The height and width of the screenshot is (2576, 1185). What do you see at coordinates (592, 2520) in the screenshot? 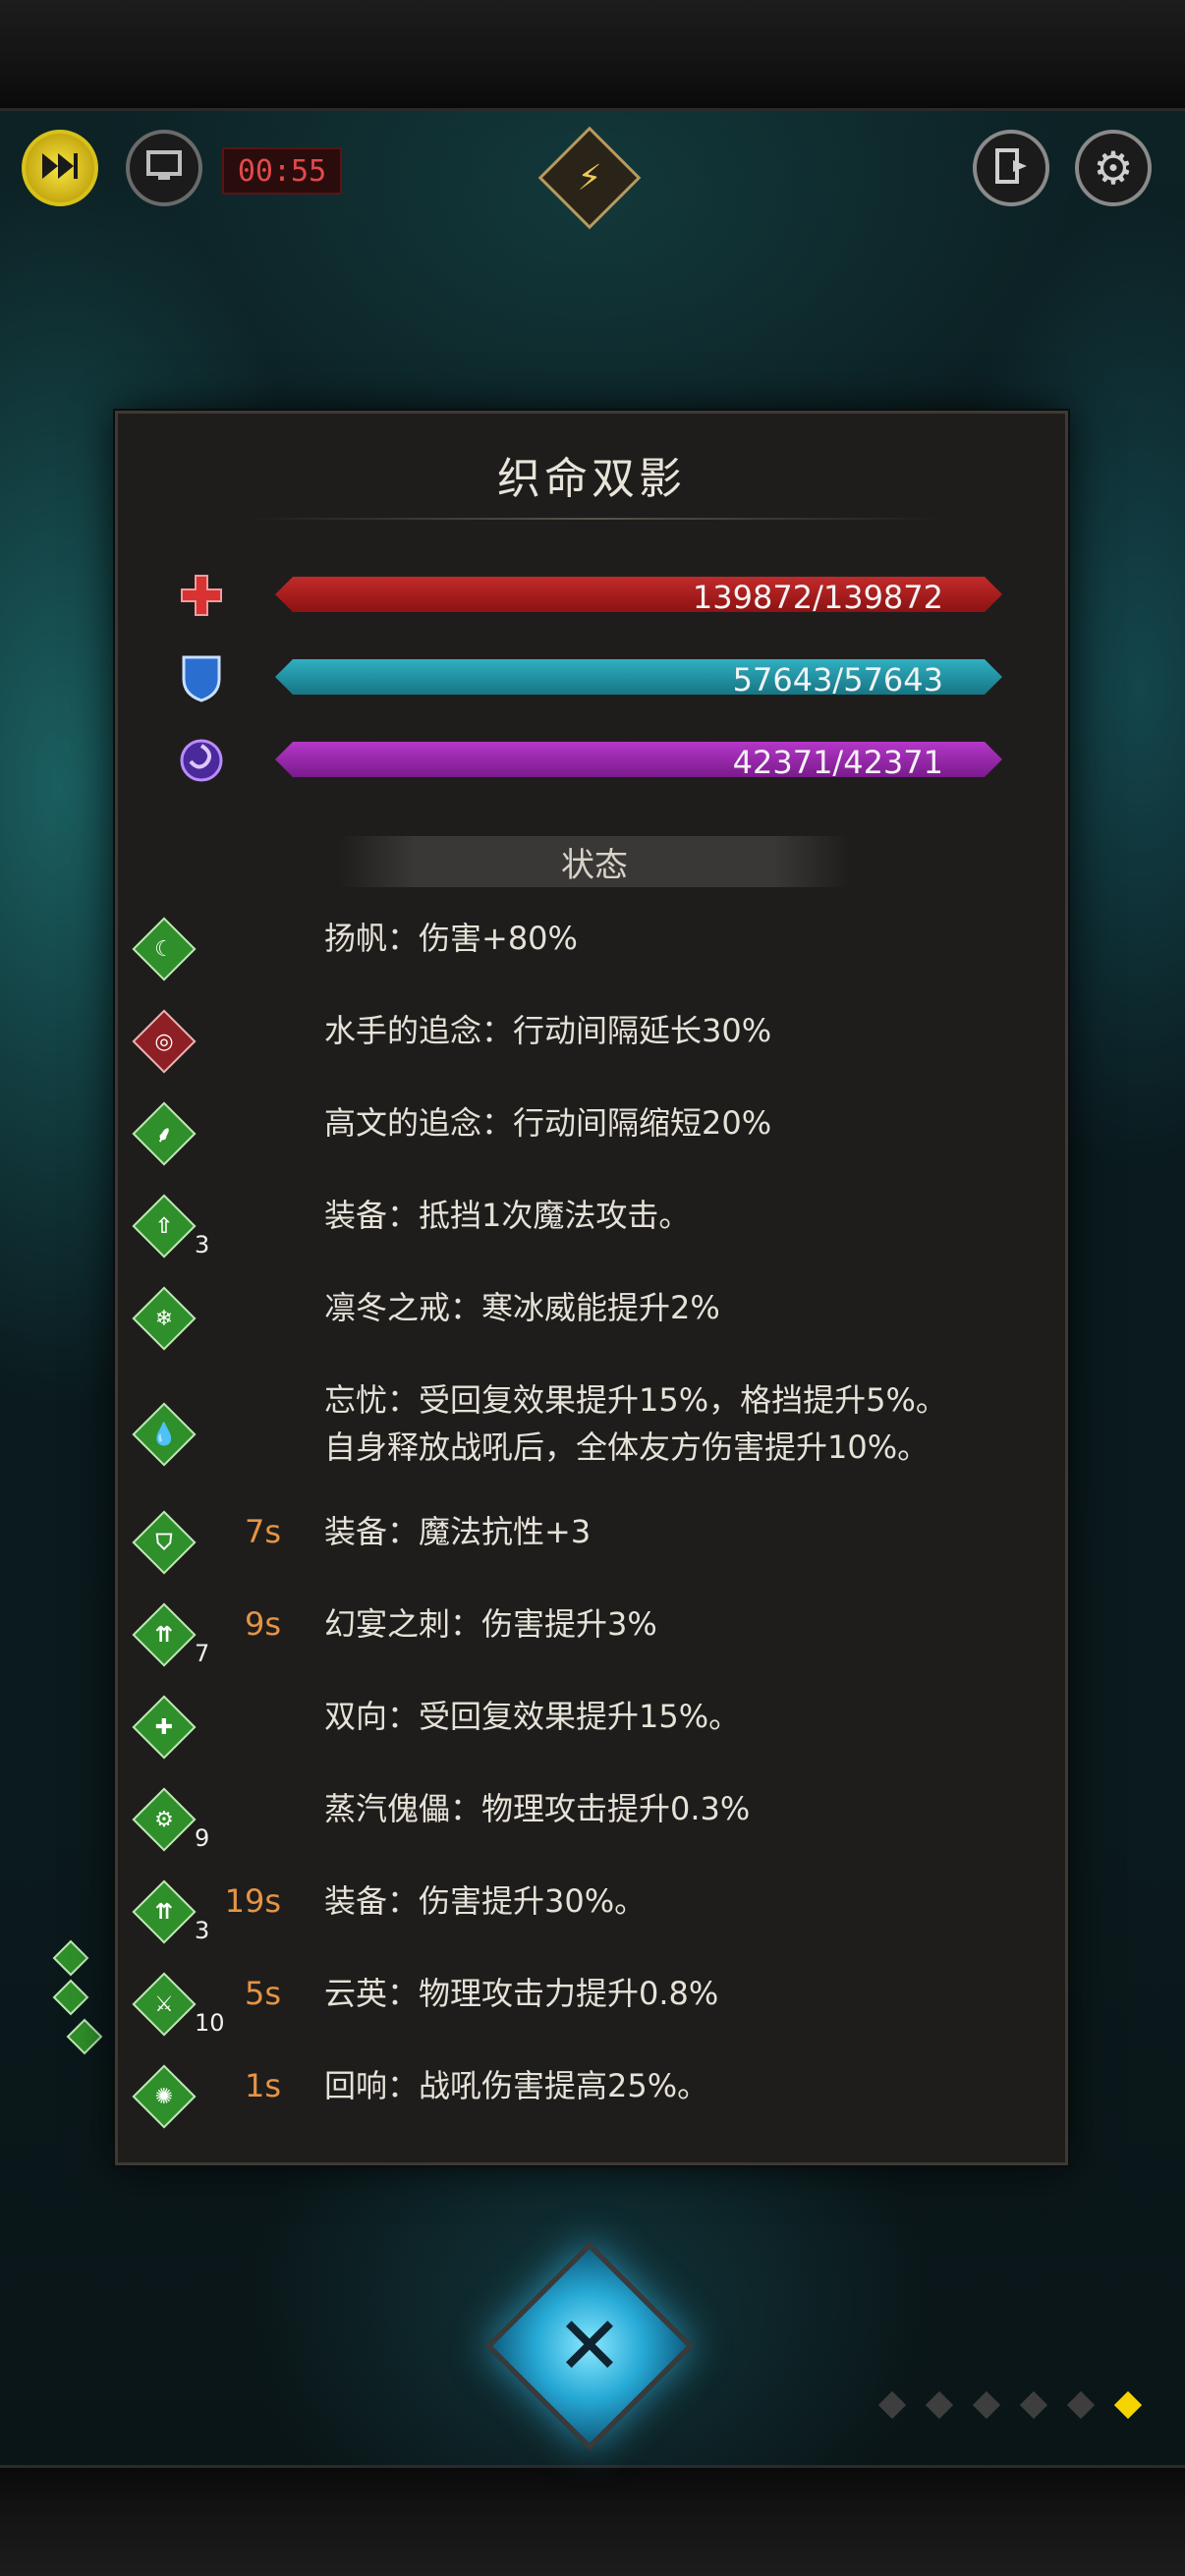
I see `bottom-frame` at bounding box center [592, 2520].